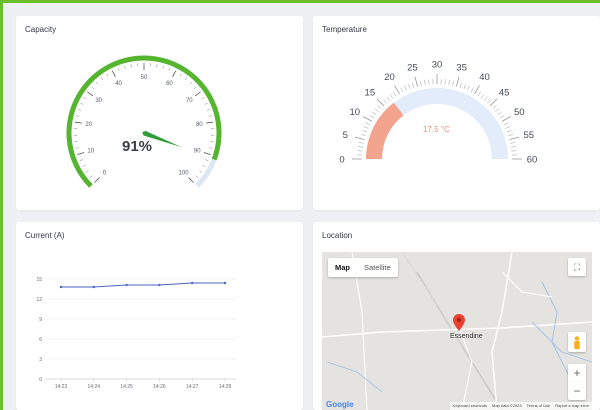 The height and width of the screenshot is (410, 600). I want to click on temperature-tick-label: 35, so click(461, 68).